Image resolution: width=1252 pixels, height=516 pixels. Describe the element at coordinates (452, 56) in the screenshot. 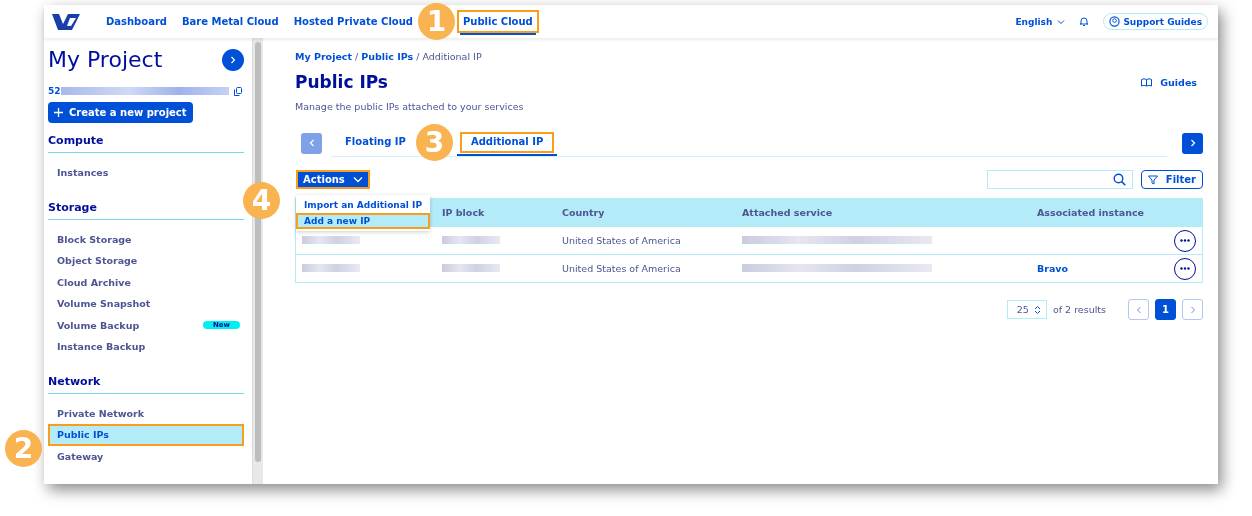

I see `breadcrumb-current: Additional IP` at that location.